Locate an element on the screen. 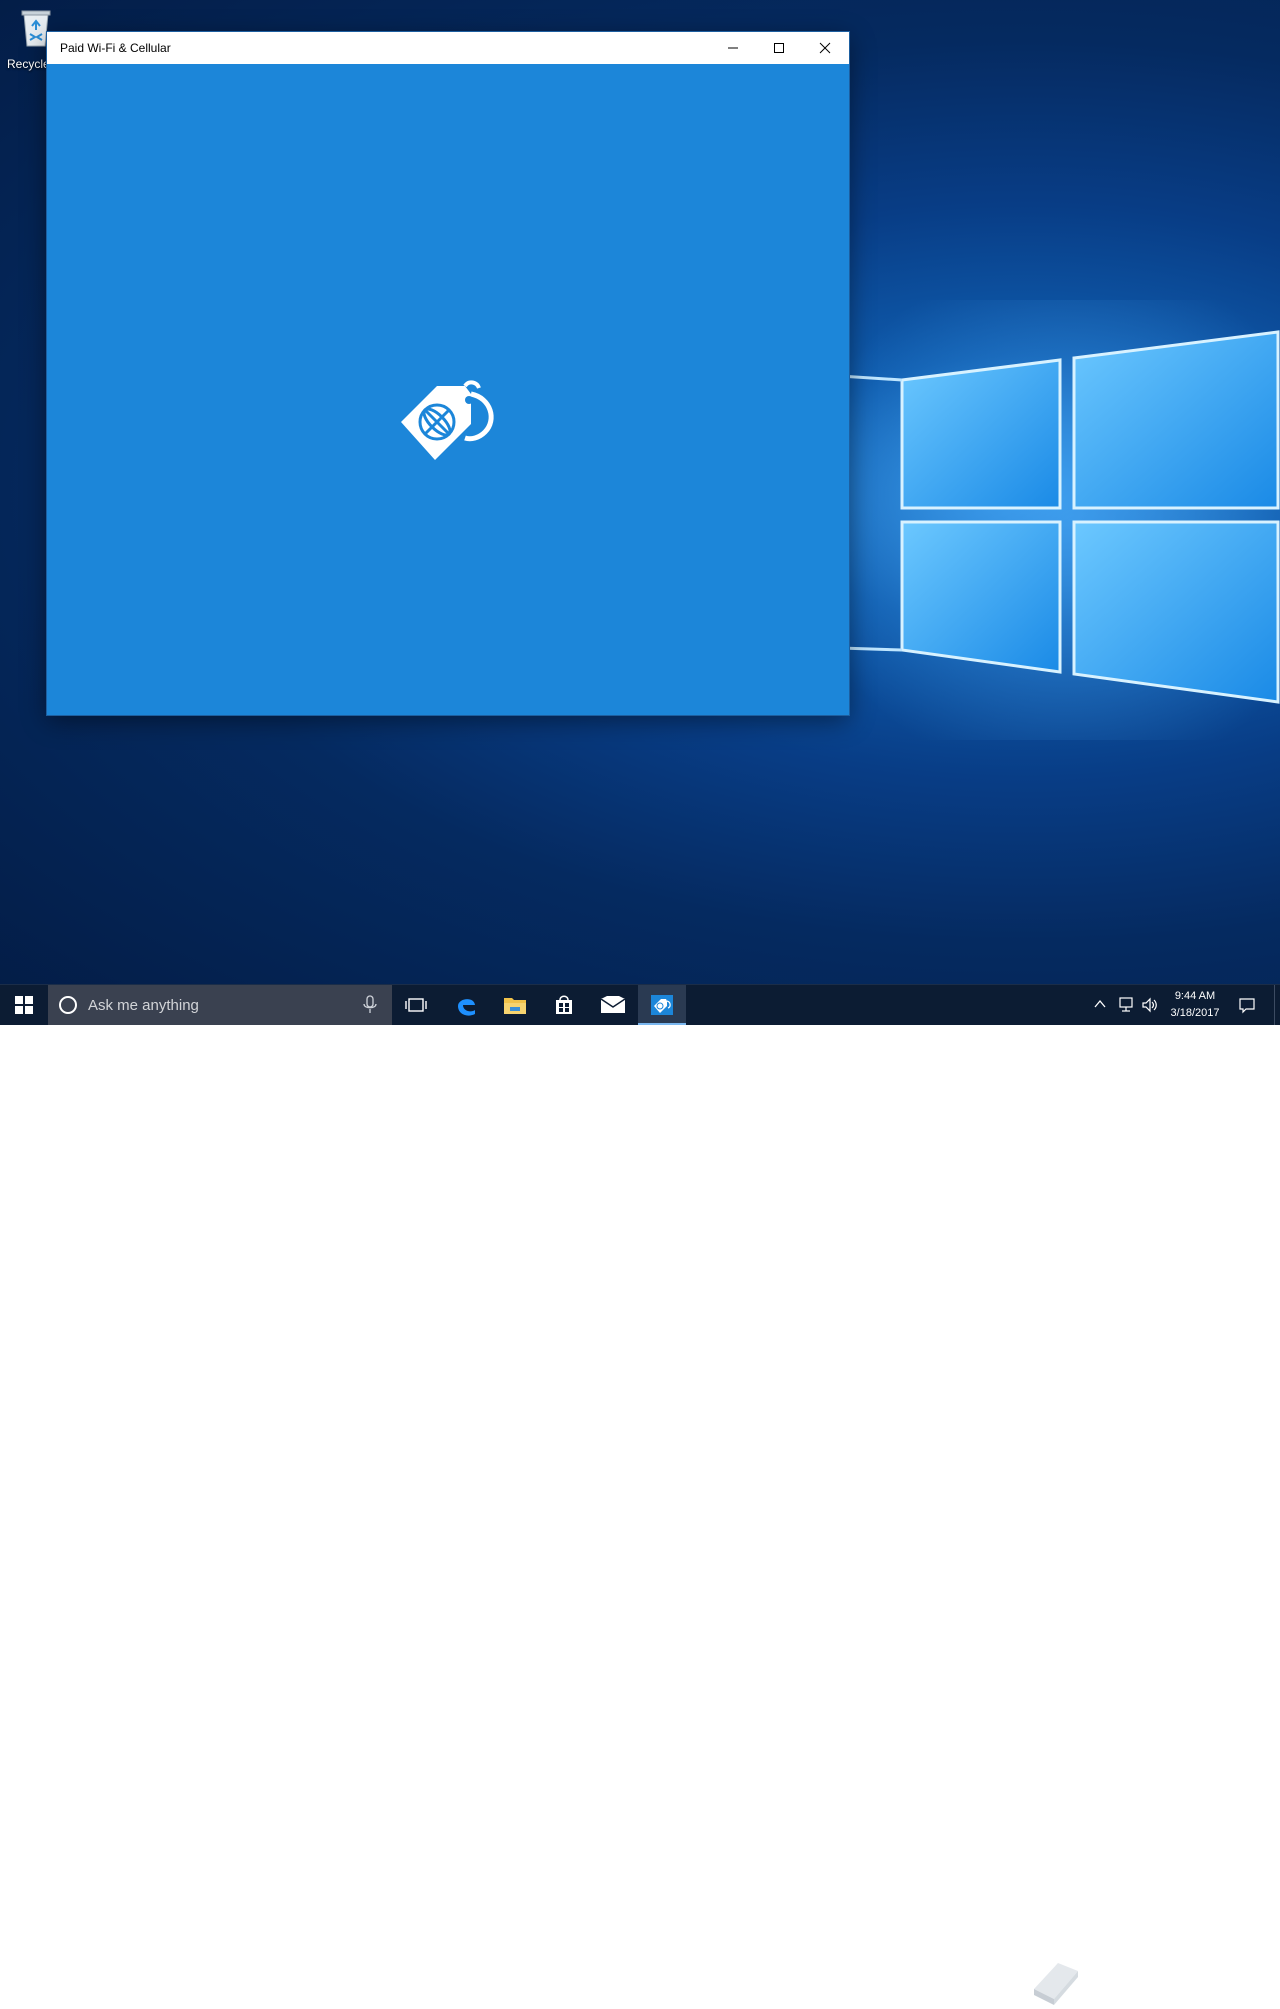 Image resolution: width=1280 pixels, height=2009 pixels. mail-button is located at coordinates (613, 1005).